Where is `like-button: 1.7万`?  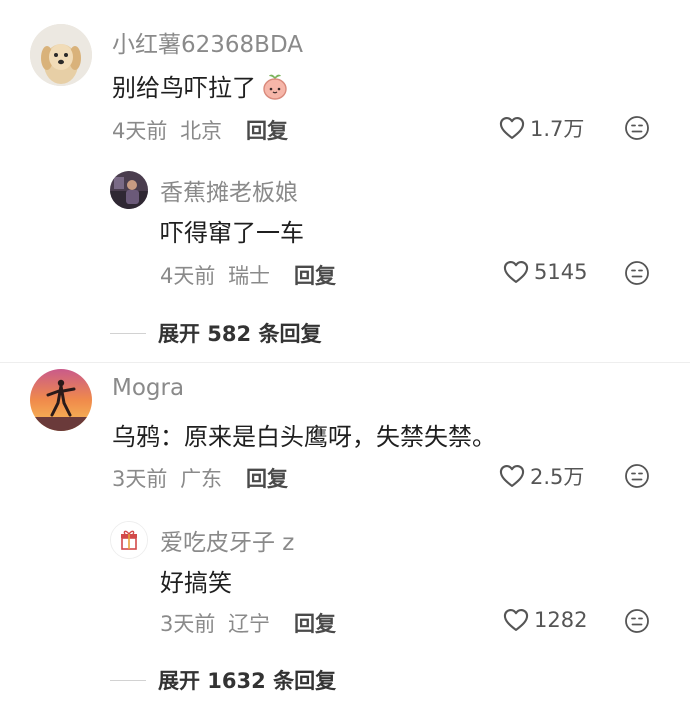 like-button: 1.7万 is located at coordinates (541, 128).